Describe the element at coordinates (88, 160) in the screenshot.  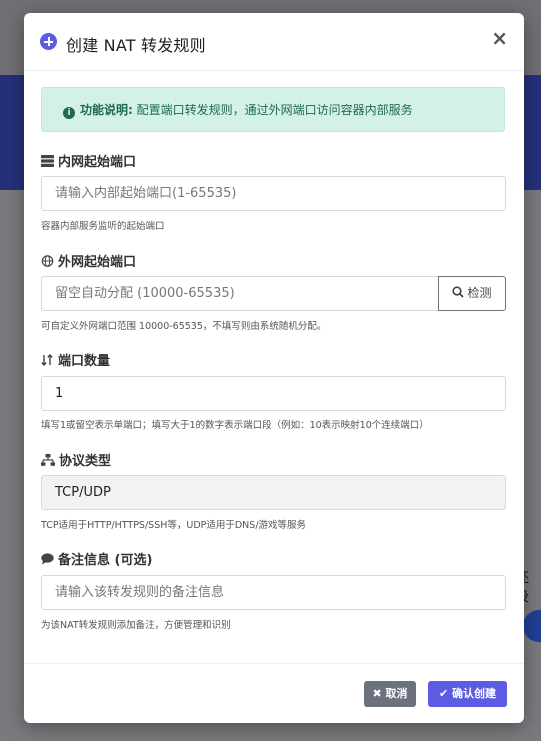
I see `internal-port-label: 内网起始端口` at that location.